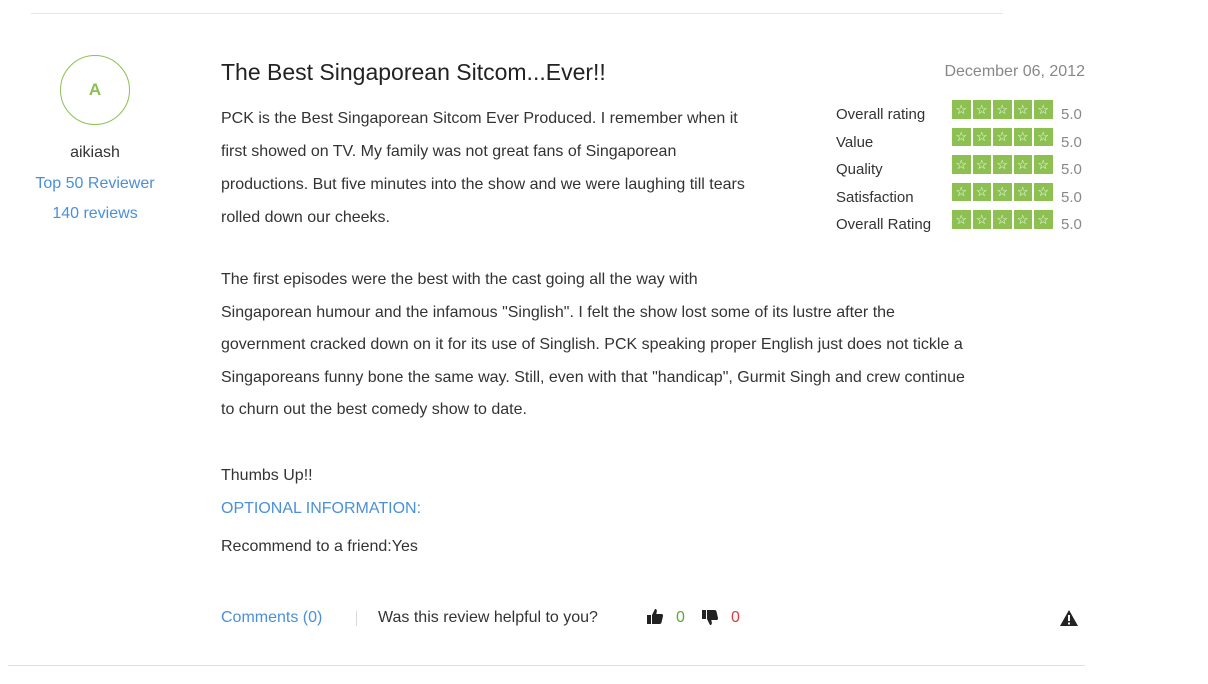 The width and height of the screenshot is (1208, 684). I want to click on footer-separator, so click(356, 618).